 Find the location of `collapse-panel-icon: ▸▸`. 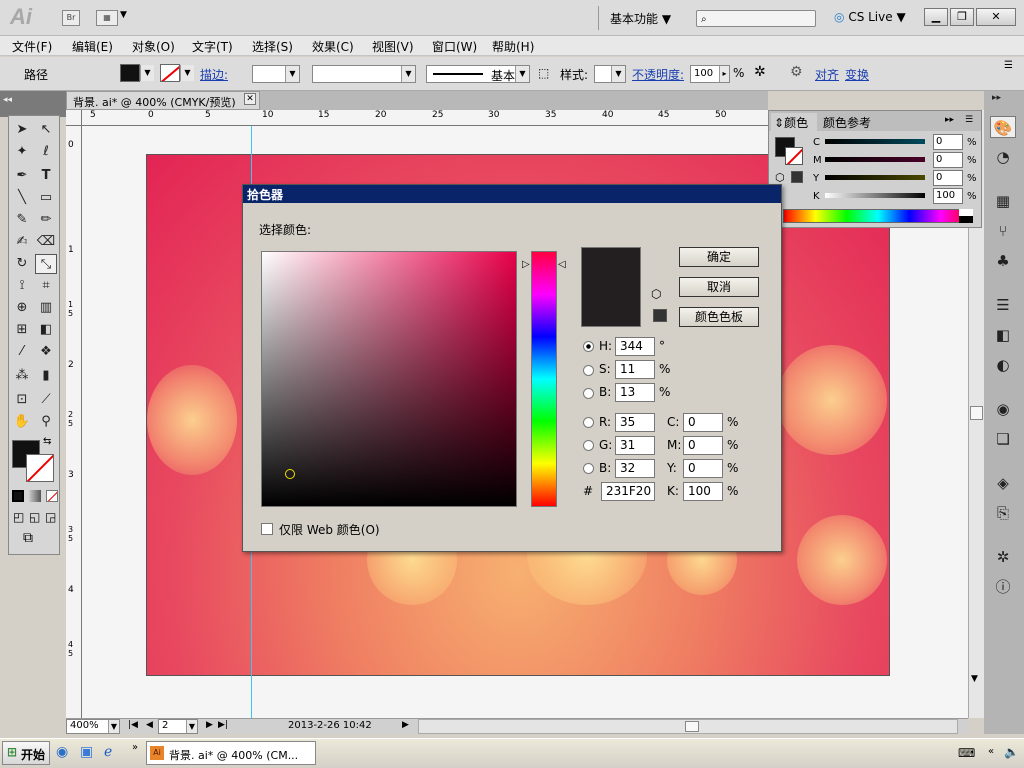

collapse-panel-icon: ▸▸ is located at coordinates (949, 120).